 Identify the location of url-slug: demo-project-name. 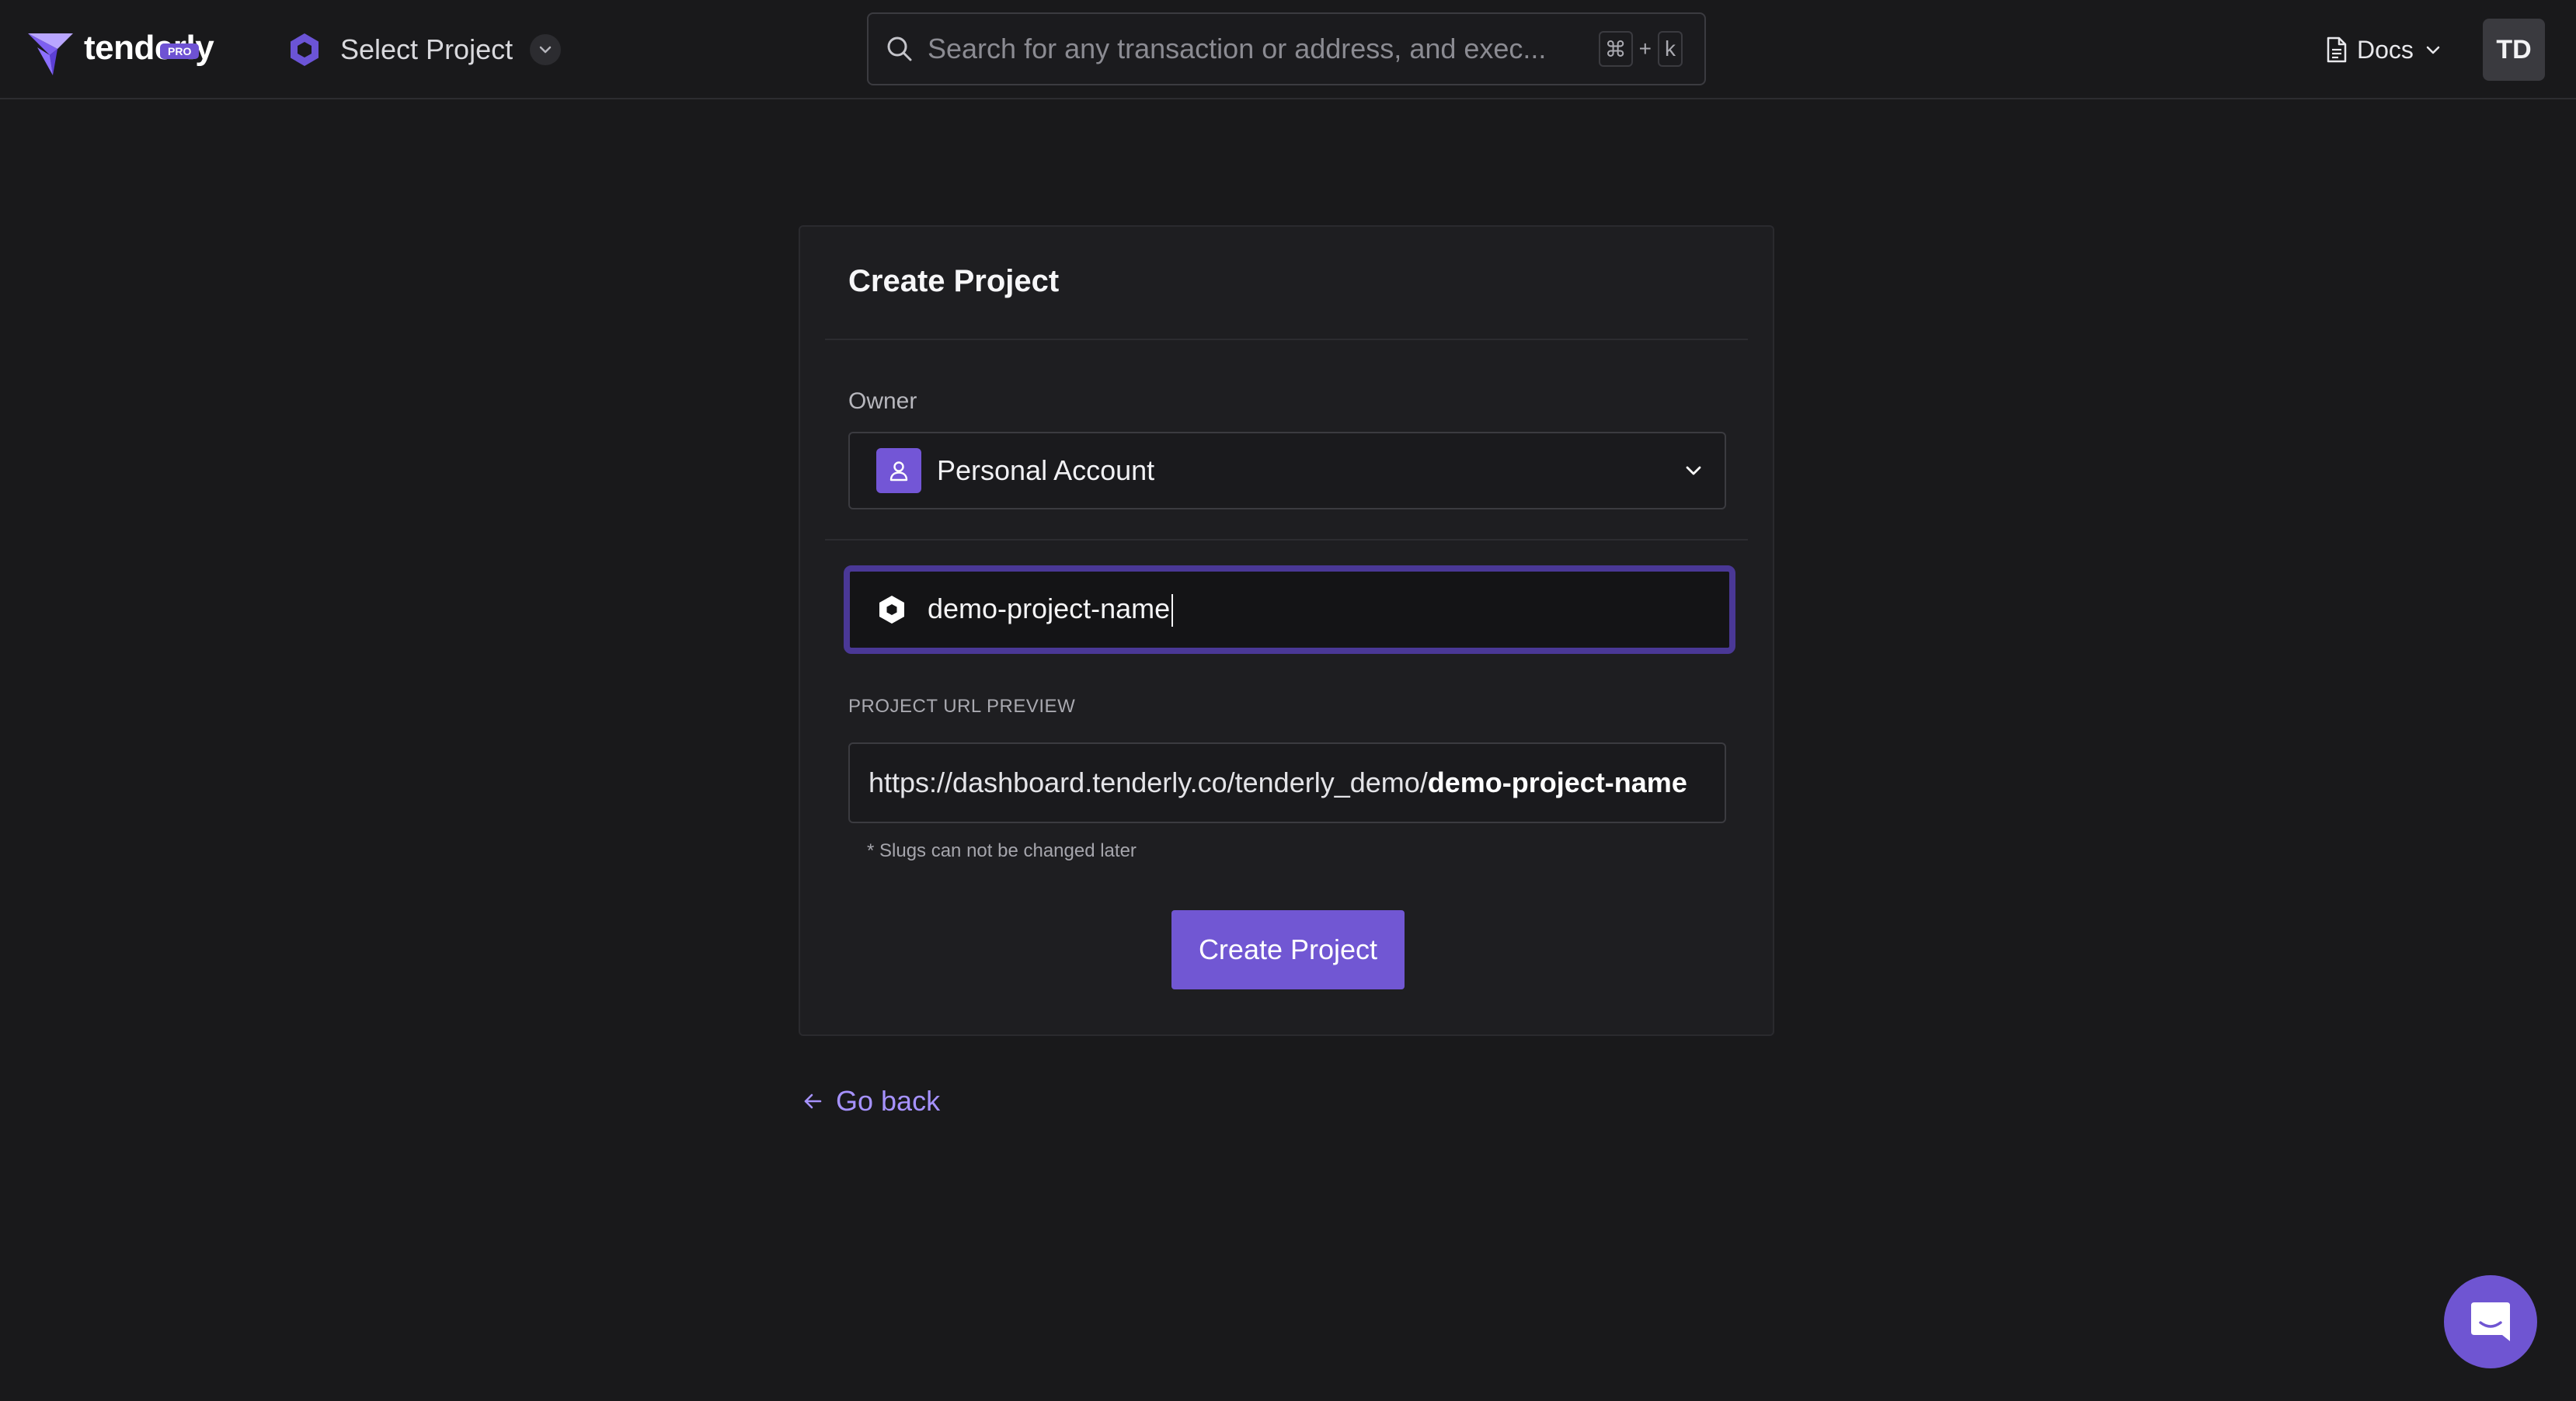
(1557, 782).